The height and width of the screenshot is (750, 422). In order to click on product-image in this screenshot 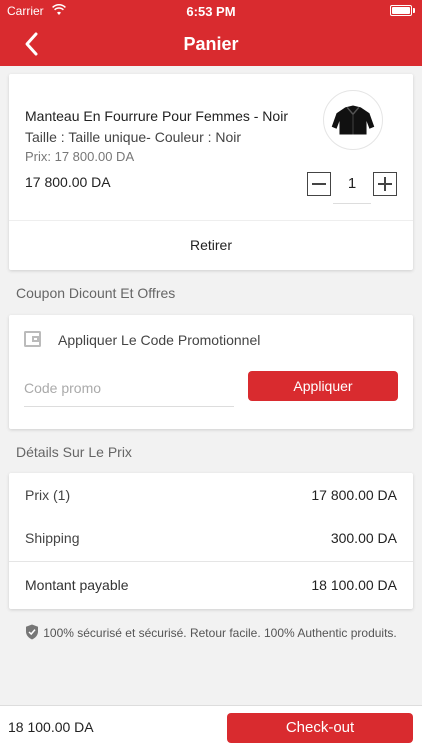, I will do `click(353, 120)`.